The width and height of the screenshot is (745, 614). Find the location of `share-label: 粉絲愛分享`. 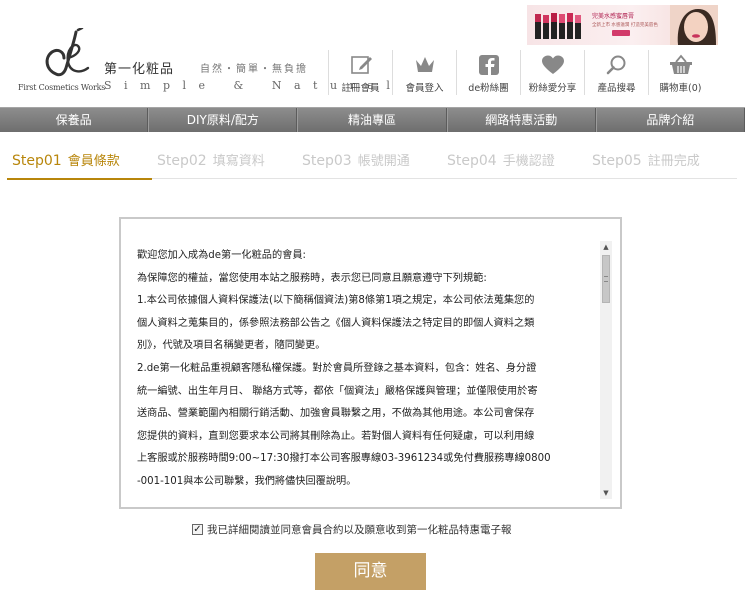

share-label: 粉絲愛分享 is located at coordinates (552, 88).